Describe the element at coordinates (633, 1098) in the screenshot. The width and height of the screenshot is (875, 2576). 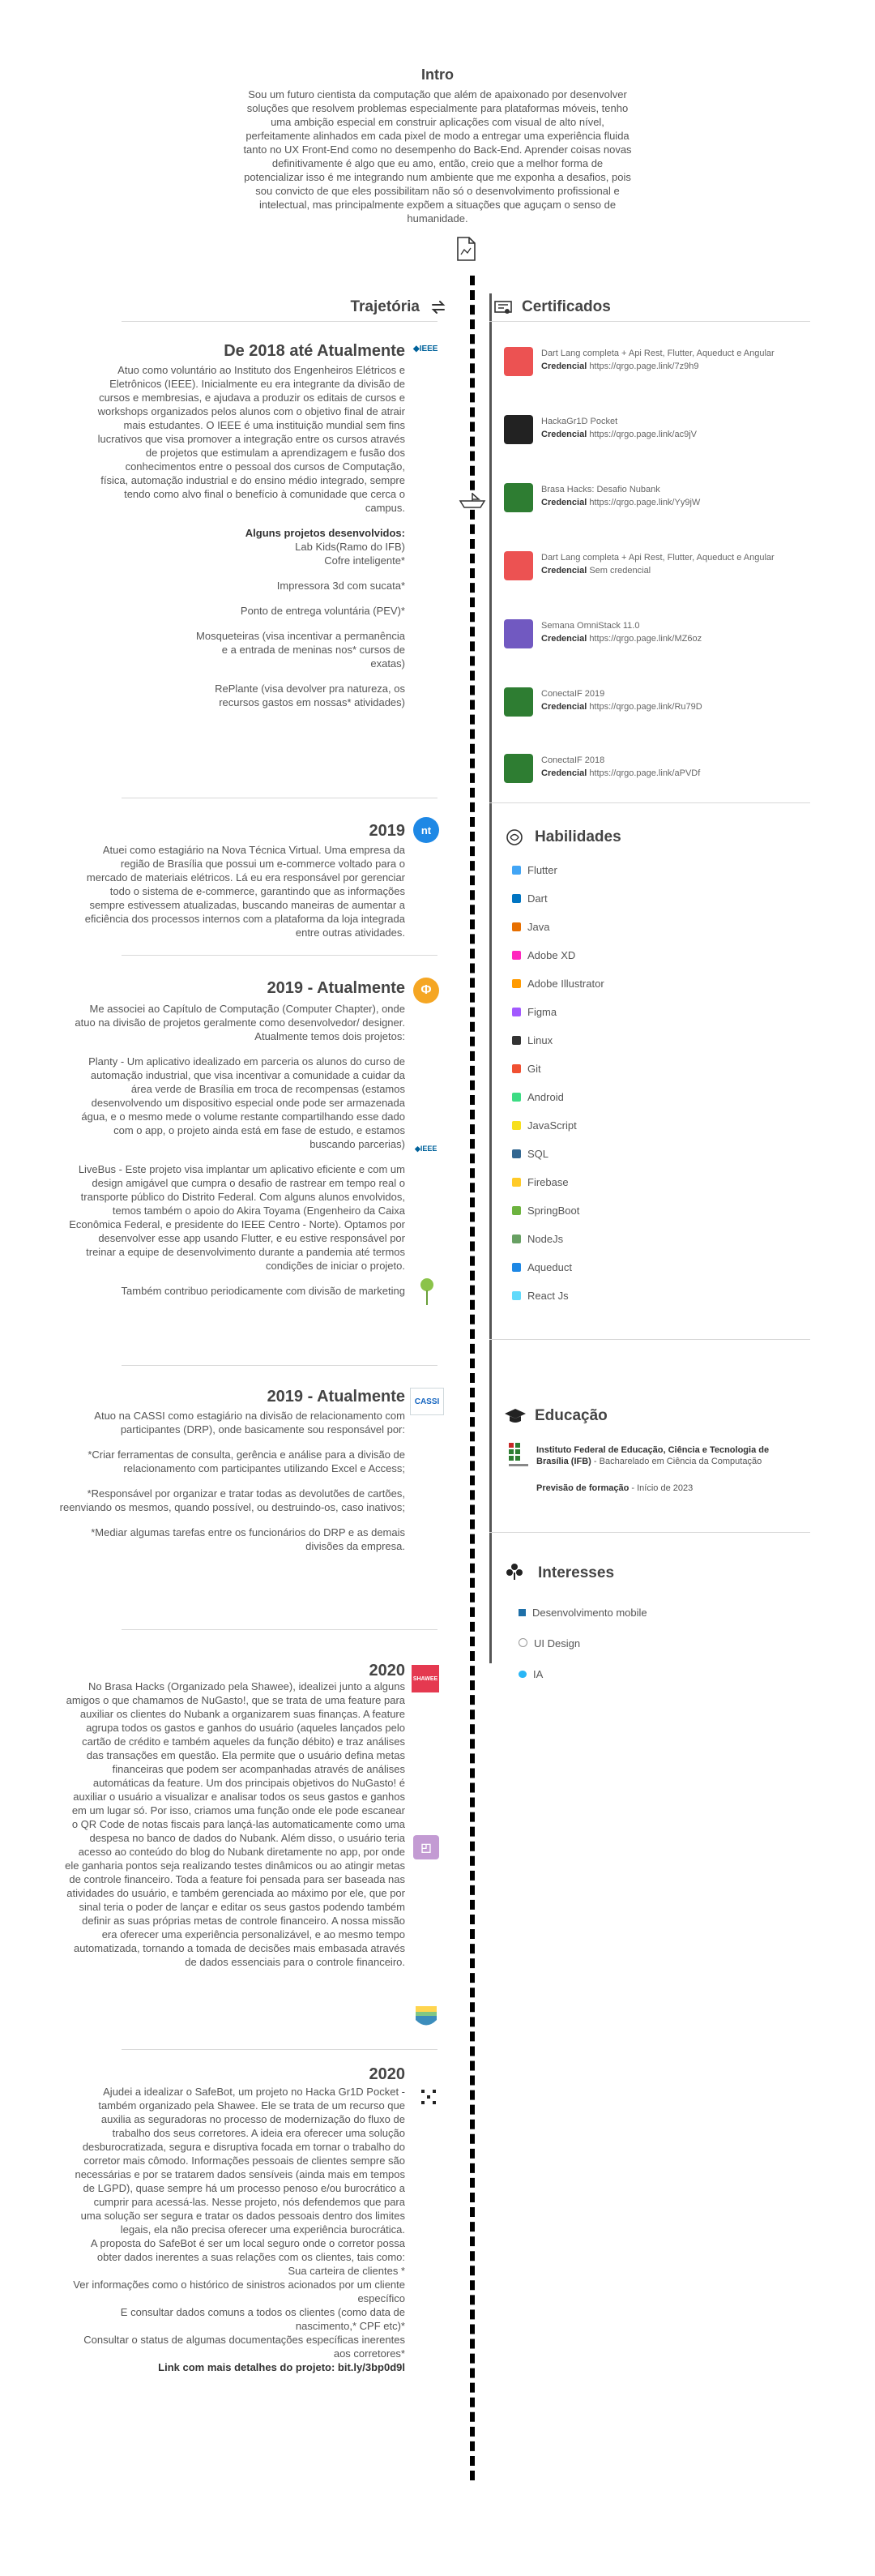
I see `skill-item: Android` at that location.